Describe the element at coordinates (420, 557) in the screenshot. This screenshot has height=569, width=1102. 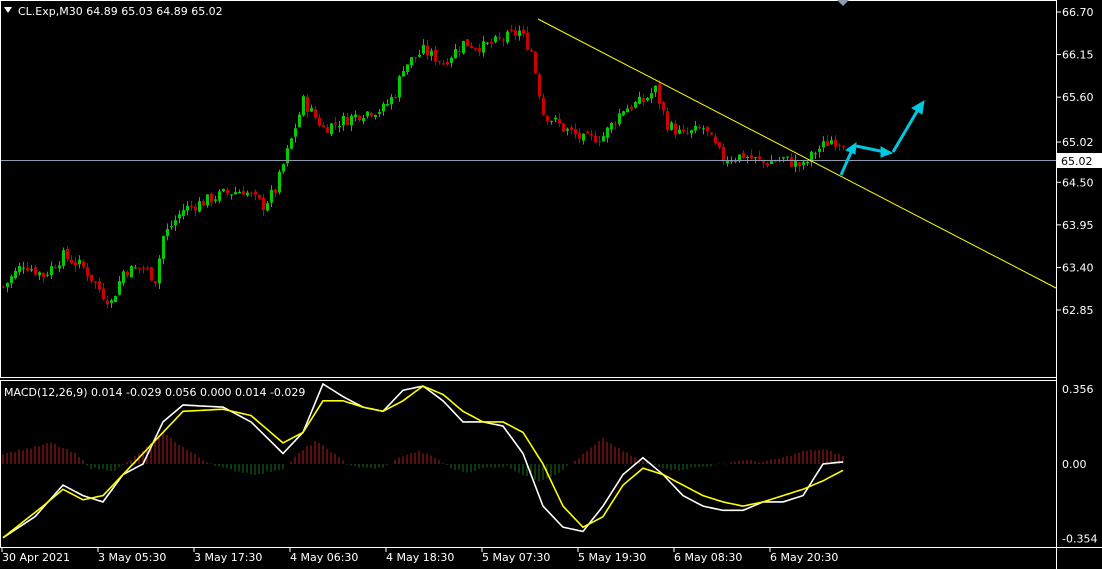
I see `time-tick-label: 4 May 18:30` at that location.